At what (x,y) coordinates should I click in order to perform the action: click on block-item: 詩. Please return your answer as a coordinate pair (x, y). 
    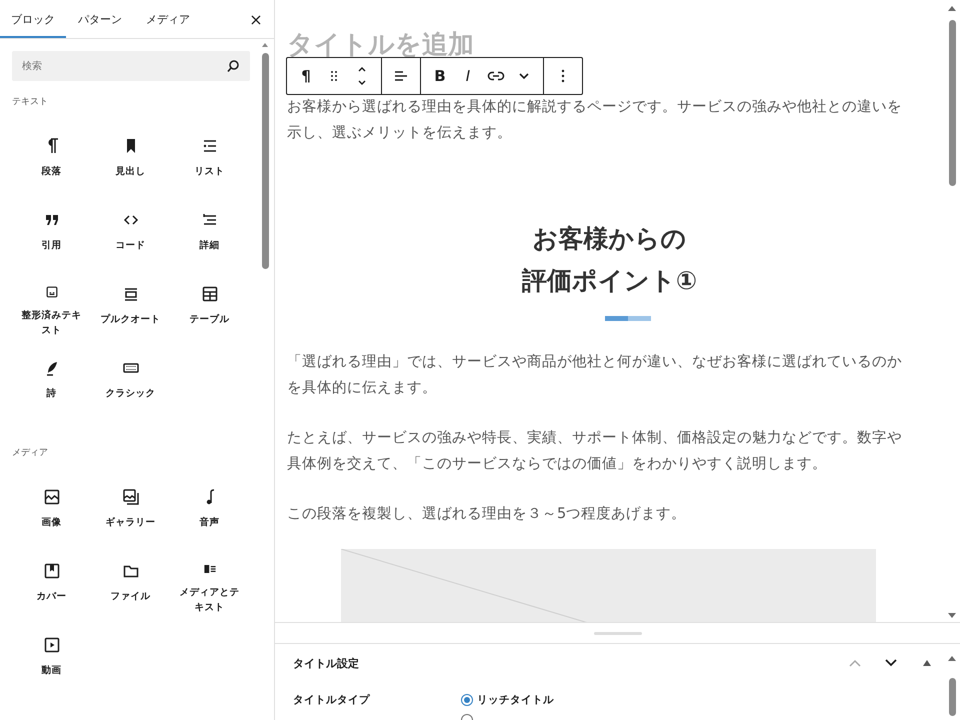
    Looking at the image, I should click on (51, 385).